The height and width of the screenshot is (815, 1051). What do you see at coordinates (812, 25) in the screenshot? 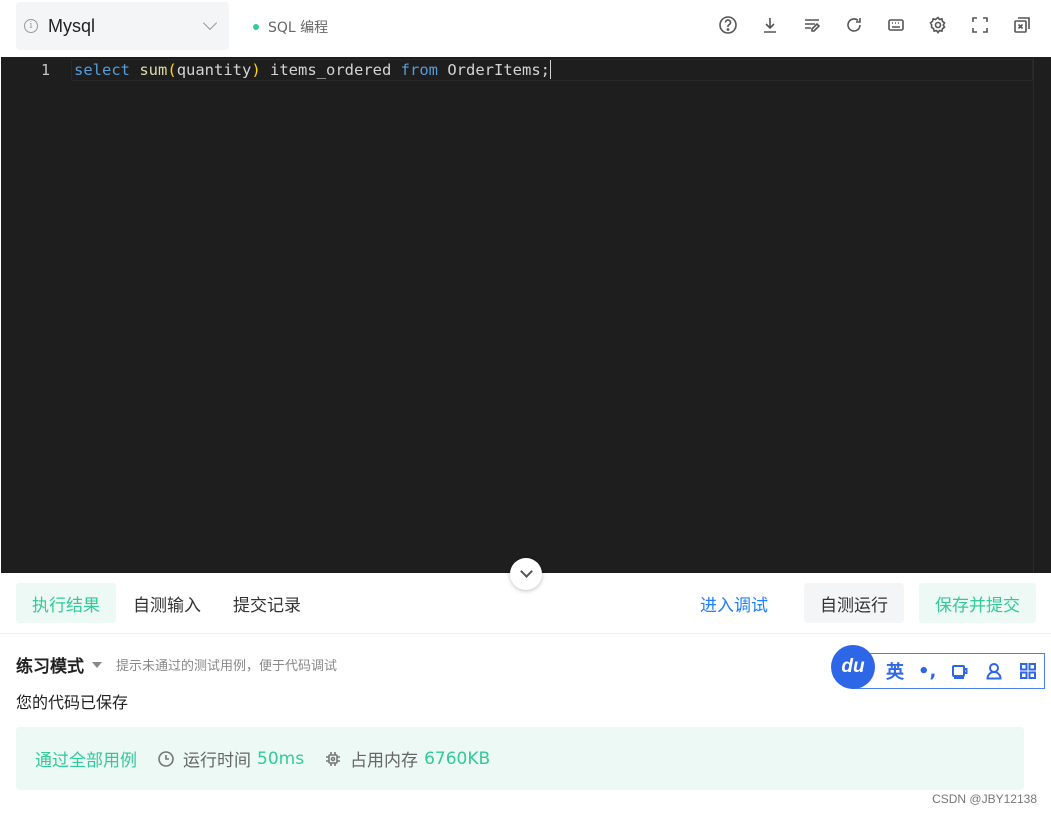
I see `format-icon` at bounding box center [812, 25].